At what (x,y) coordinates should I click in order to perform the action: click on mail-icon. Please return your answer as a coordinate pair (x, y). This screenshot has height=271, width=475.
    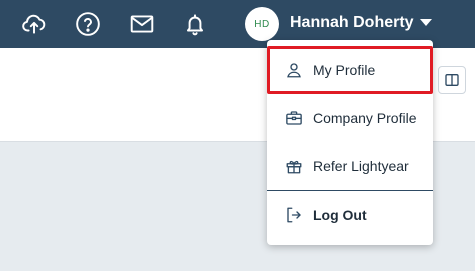
    Looking at the image, I should click on (142, 24).